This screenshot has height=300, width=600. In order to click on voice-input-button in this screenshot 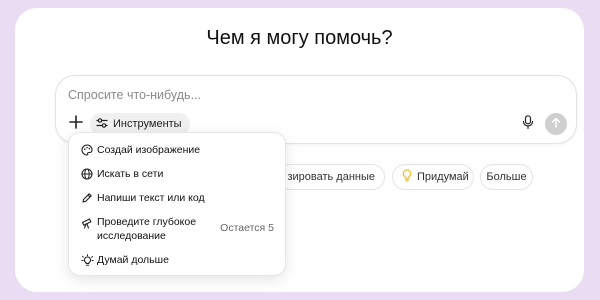, I will do `click(528, 124)`.